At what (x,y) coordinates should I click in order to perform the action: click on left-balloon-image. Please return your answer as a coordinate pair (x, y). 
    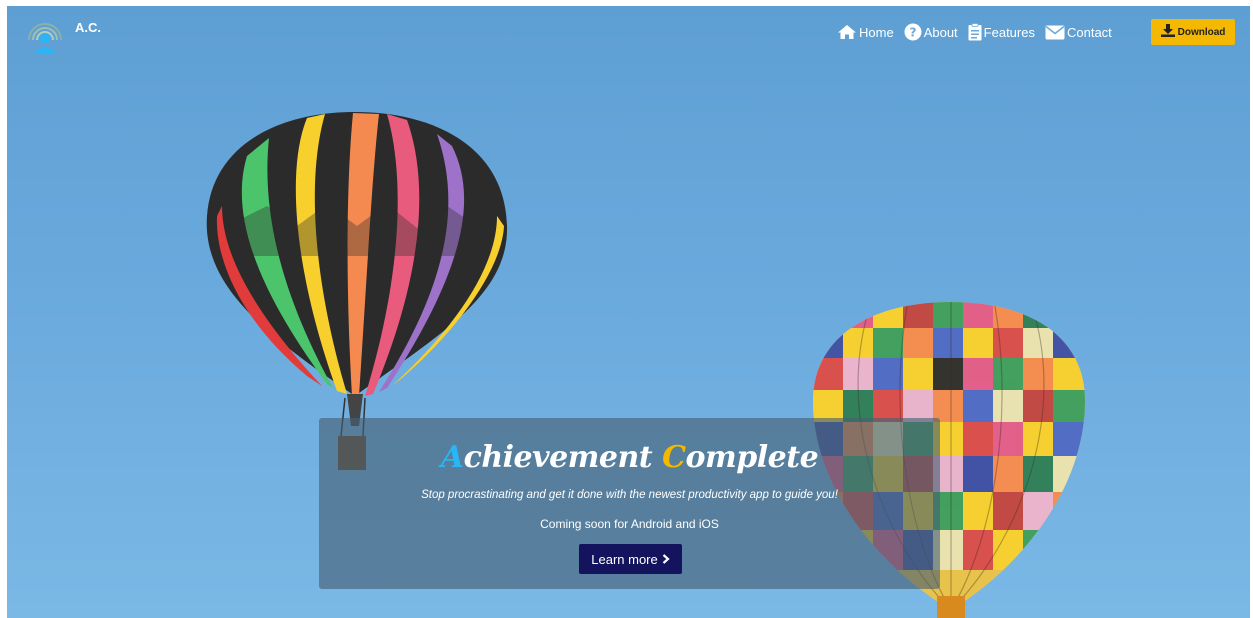
    Looking at the image, I should click on (357, 291).